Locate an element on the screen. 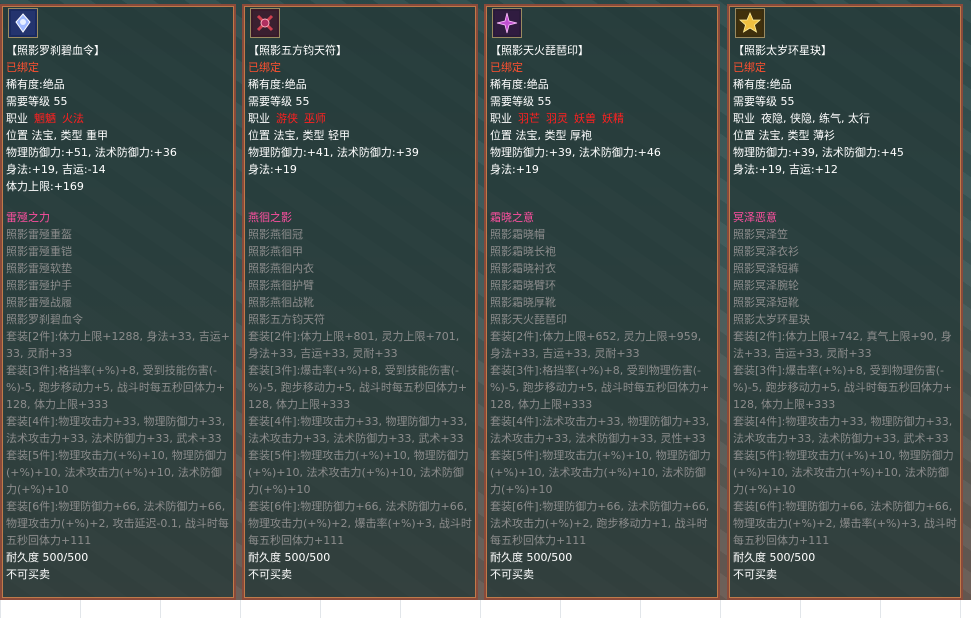 This screenshot has height=618, width=971. defense-stats: 物理防御力:+41, 法术防御力:+39 is located at coordinates (333, 152).